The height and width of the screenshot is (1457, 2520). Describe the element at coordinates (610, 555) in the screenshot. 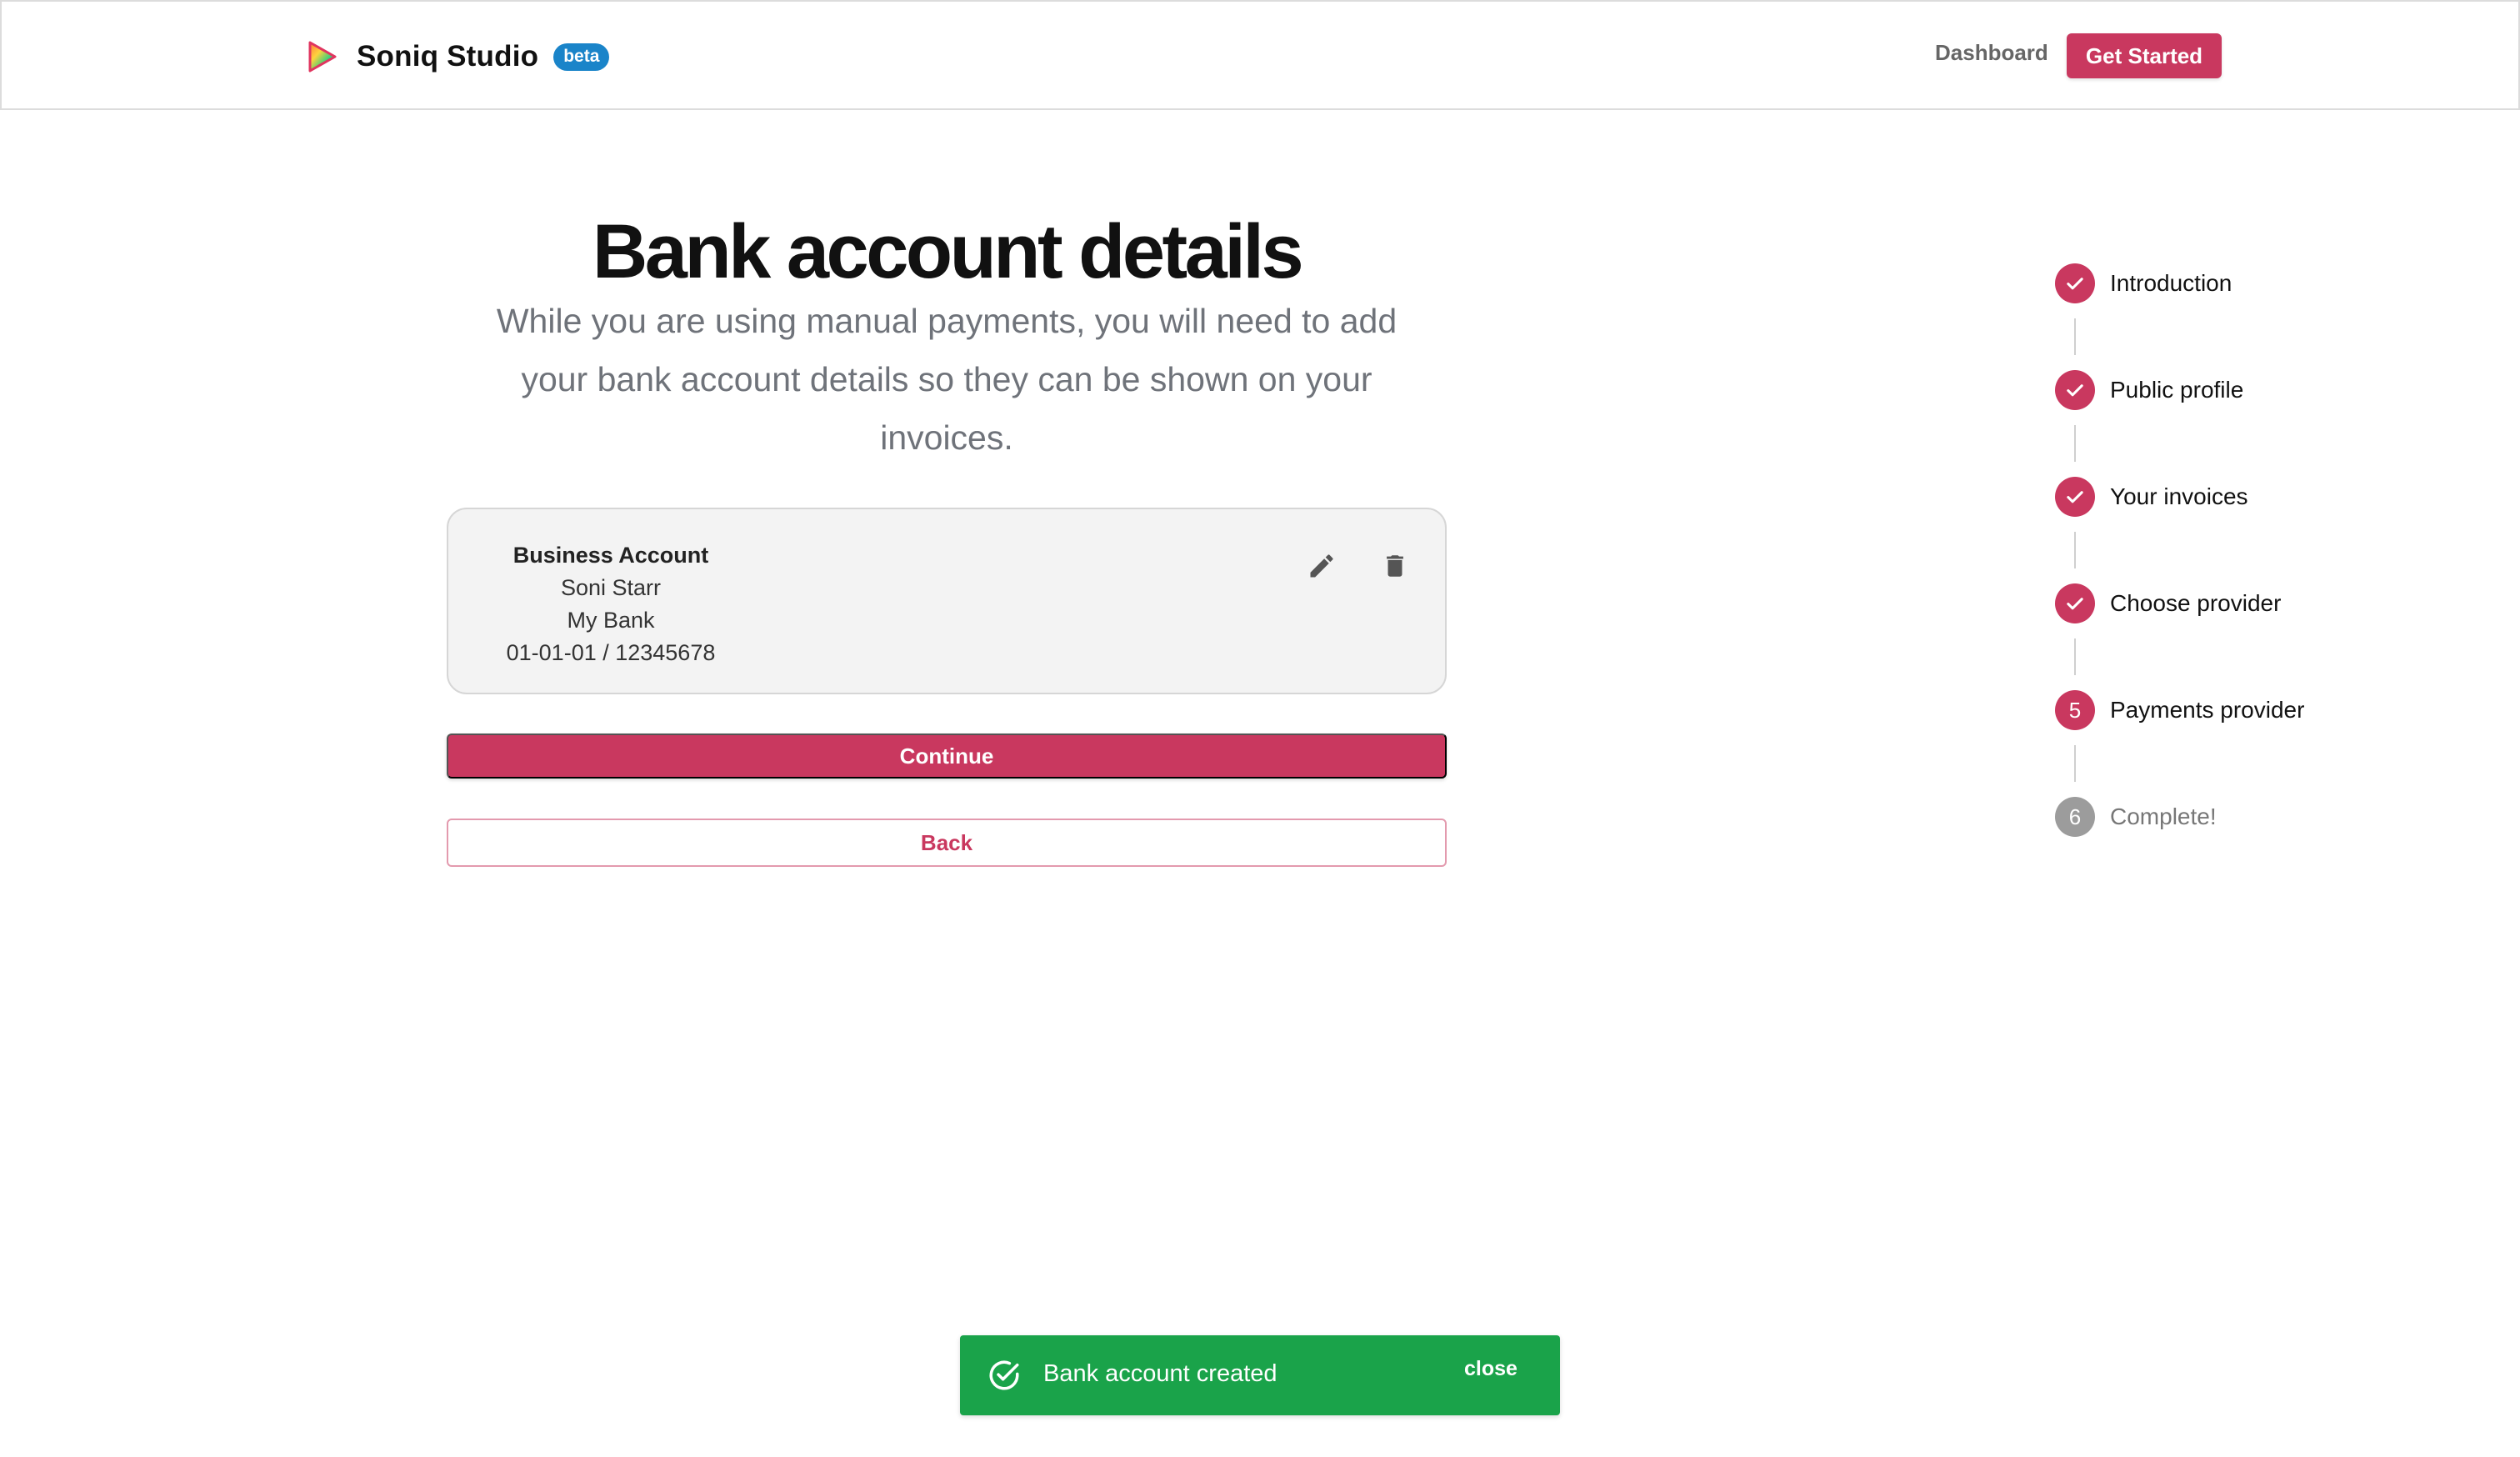

I see `account-name: Business Account` at that location.